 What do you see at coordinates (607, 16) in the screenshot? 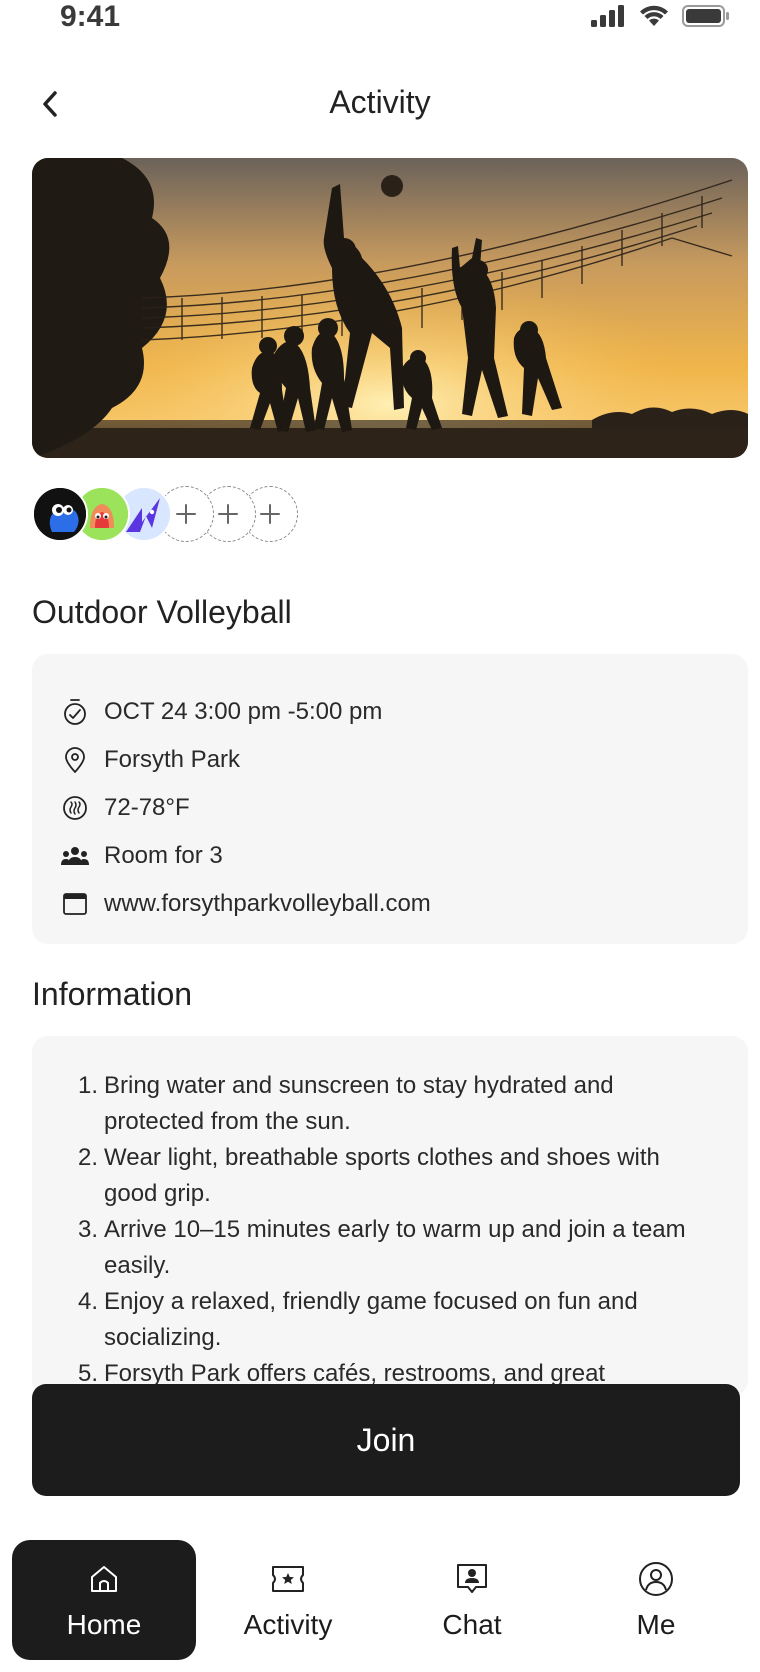
I see `signal-icon` at bounding box center [607, 16].